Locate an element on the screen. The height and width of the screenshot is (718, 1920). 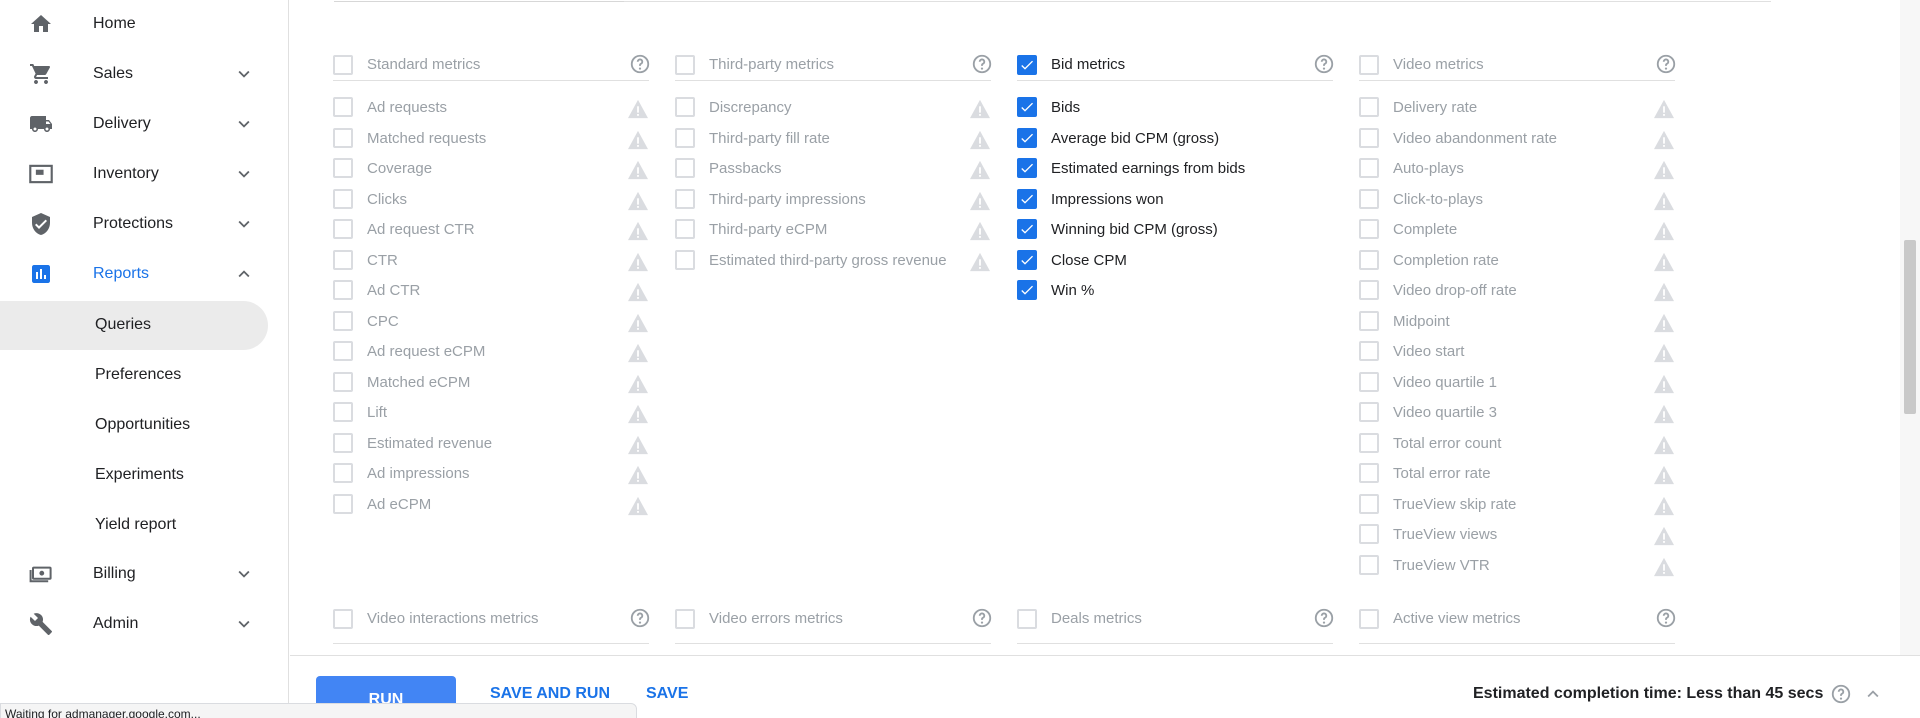
metric-option: CTR is located at coordinates (491, 261).